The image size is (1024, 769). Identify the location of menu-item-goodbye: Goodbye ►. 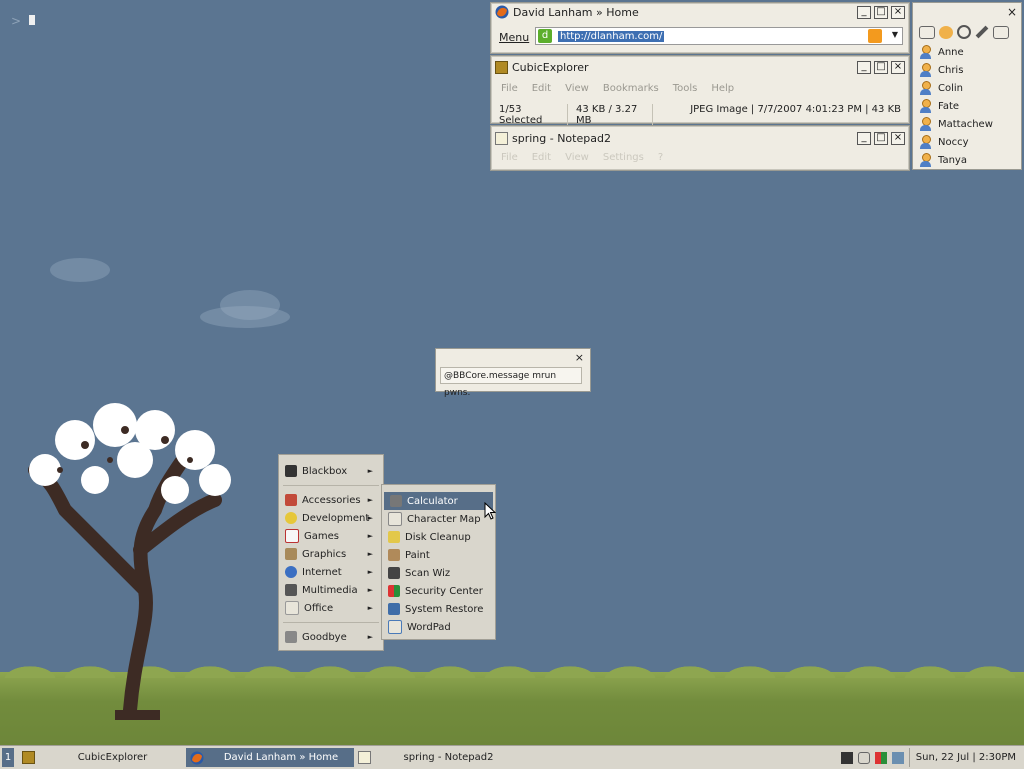
(331, 637).